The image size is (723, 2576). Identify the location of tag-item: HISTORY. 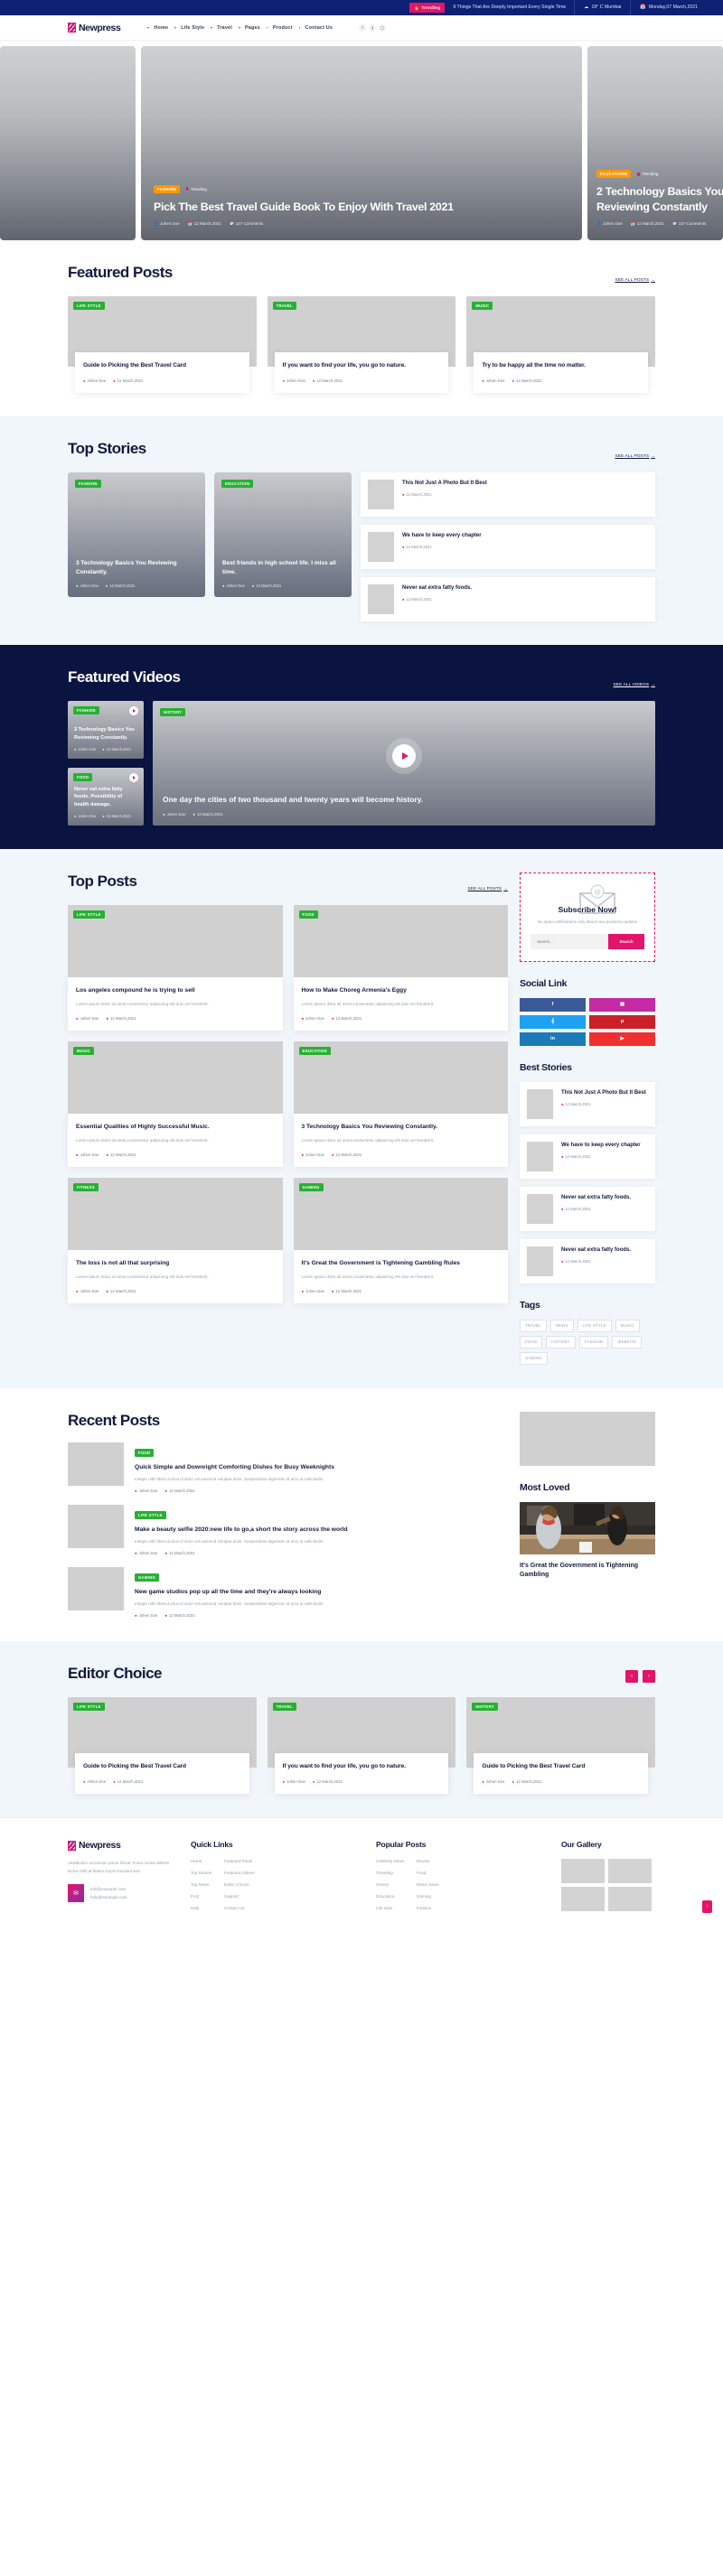
(561, 1342).